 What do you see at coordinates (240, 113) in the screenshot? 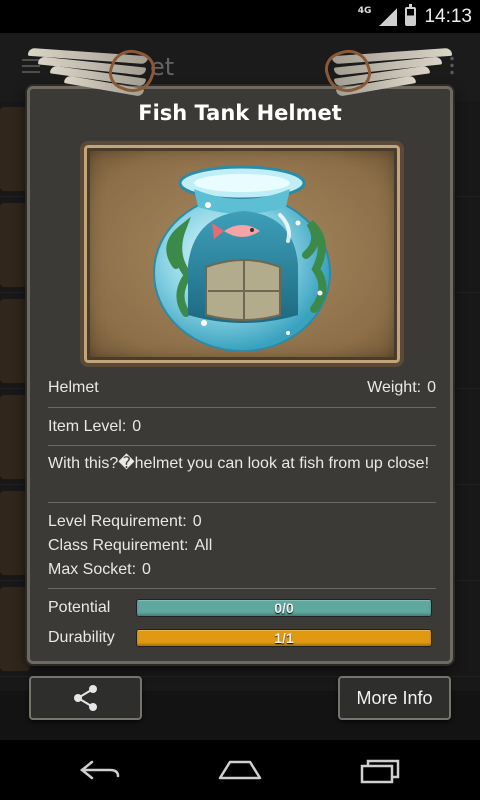
I see `item-name: Fish Tank Helmet` at bounding box center [240, 113].